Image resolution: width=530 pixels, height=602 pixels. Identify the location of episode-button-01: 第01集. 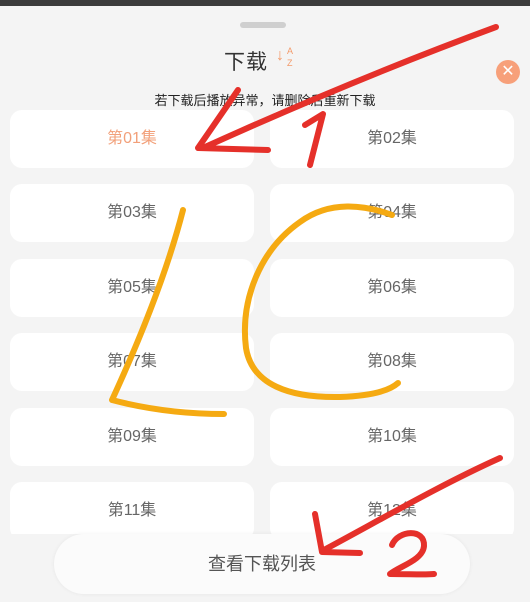
(132, 139).